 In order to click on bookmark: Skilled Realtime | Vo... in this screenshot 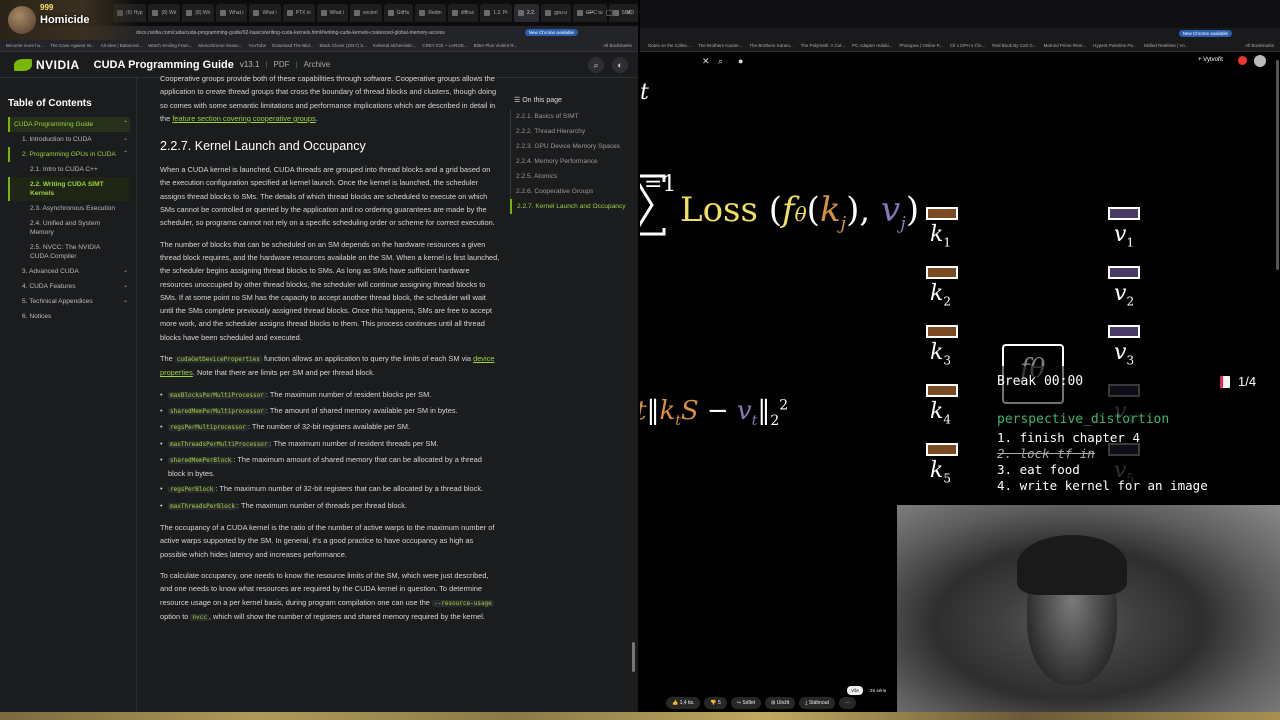, I will do `click(1166, 45)`.